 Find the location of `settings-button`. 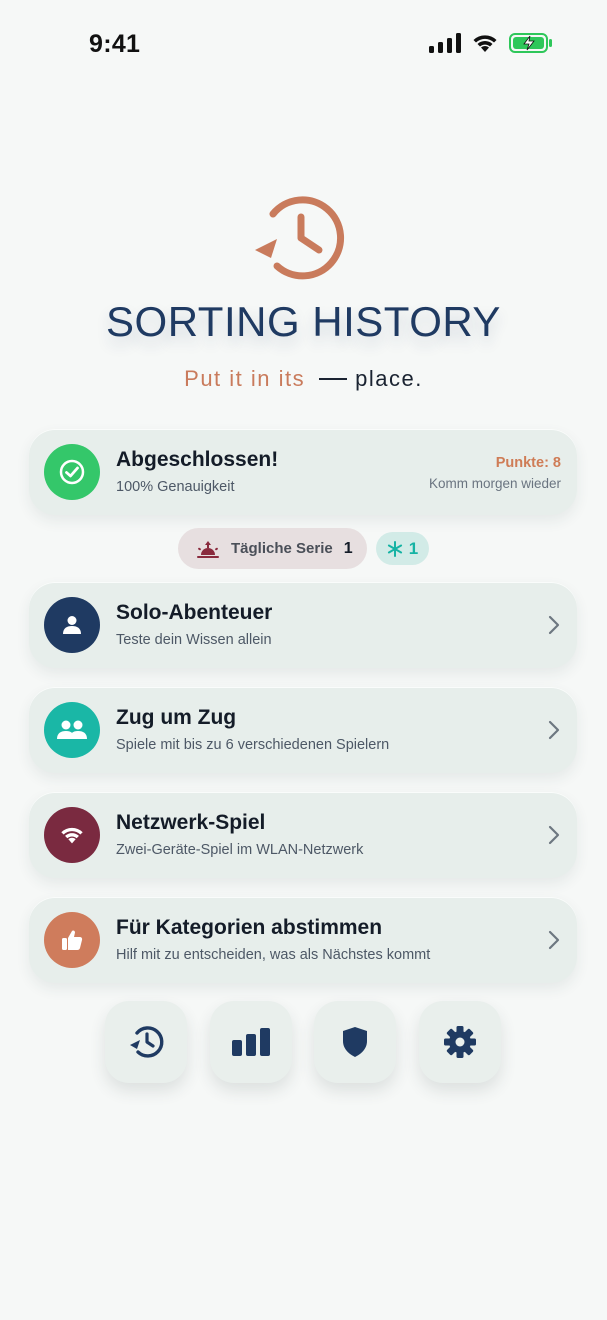

settings-button is located at coordinates (460, 1042).